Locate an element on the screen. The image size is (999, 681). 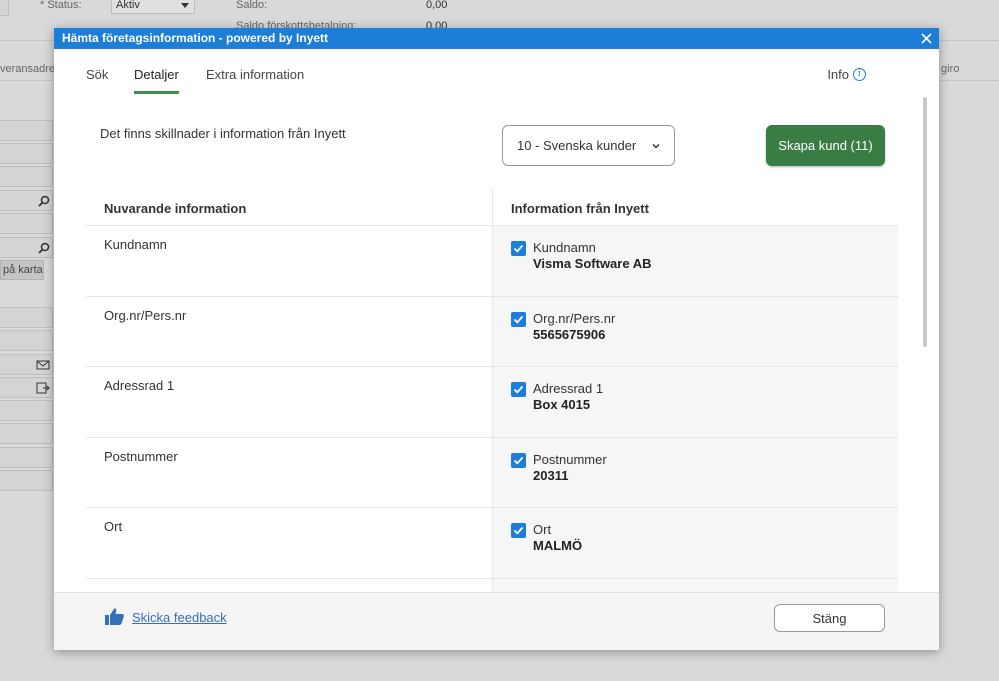
bg-tab-fragment: veransadres is located at coordinates (30, 69).